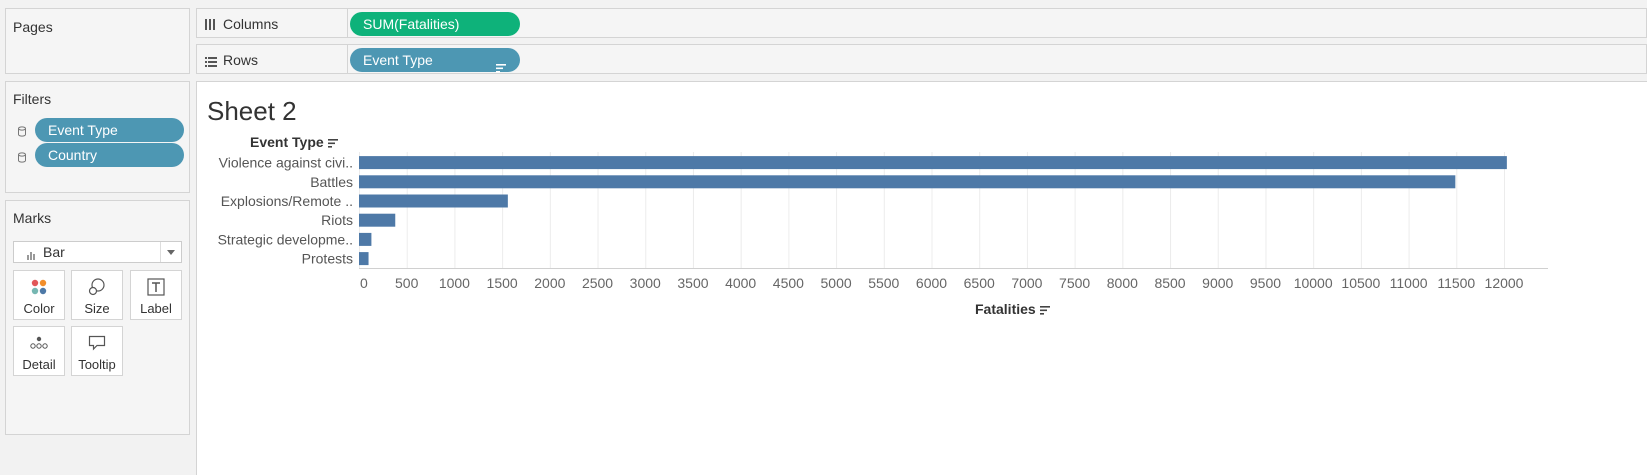 This screenshot has width=1647, height=475. Describe the element at coordinates (1169, 283) in the screenshot. I see `tick-label: 8500` at that location.